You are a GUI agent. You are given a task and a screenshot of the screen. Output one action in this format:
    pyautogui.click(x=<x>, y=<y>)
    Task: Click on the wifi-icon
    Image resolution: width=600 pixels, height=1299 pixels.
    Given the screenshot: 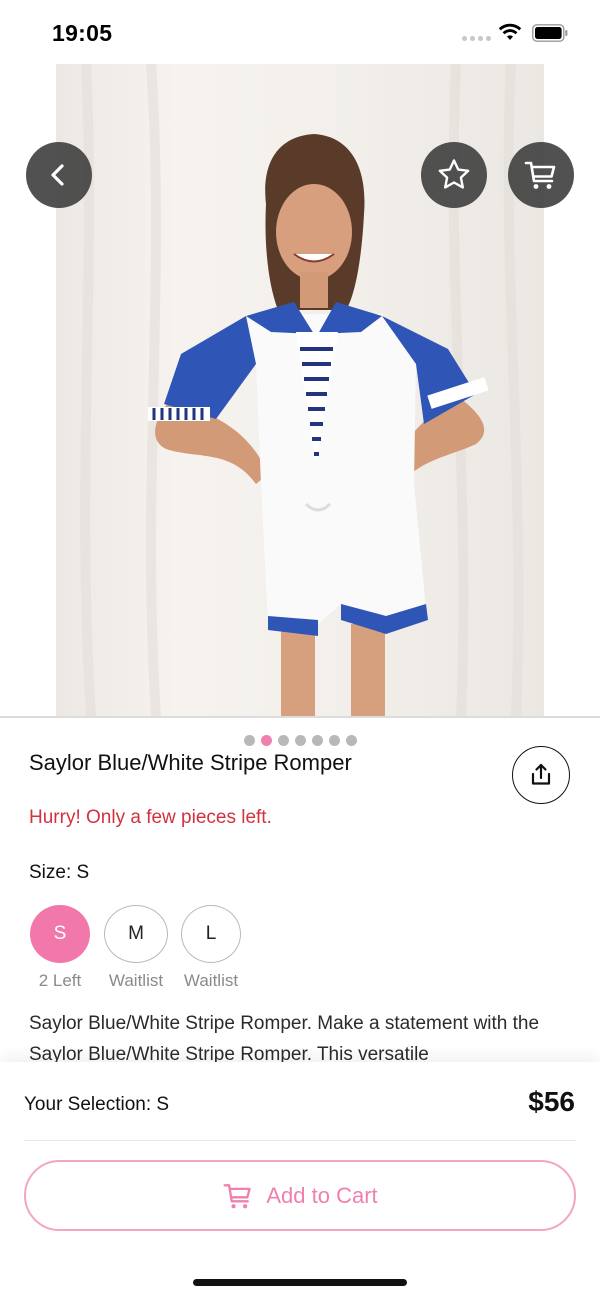 What is the action you would take?
    pyautogui.click(x=510, y=31)
    